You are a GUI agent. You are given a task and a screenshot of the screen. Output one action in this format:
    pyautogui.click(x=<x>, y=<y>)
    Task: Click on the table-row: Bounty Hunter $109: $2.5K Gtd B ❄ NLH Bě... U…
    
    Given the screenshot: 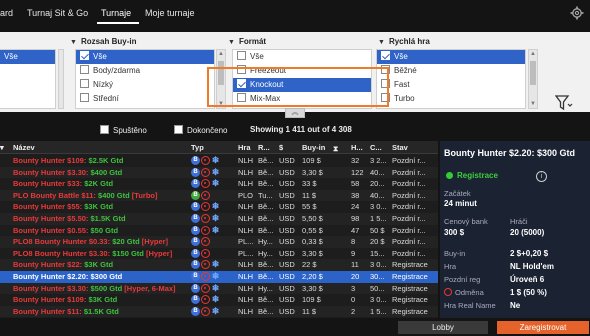 What is the action you would take?
    pyautogui.click(x=219, y=161)
    